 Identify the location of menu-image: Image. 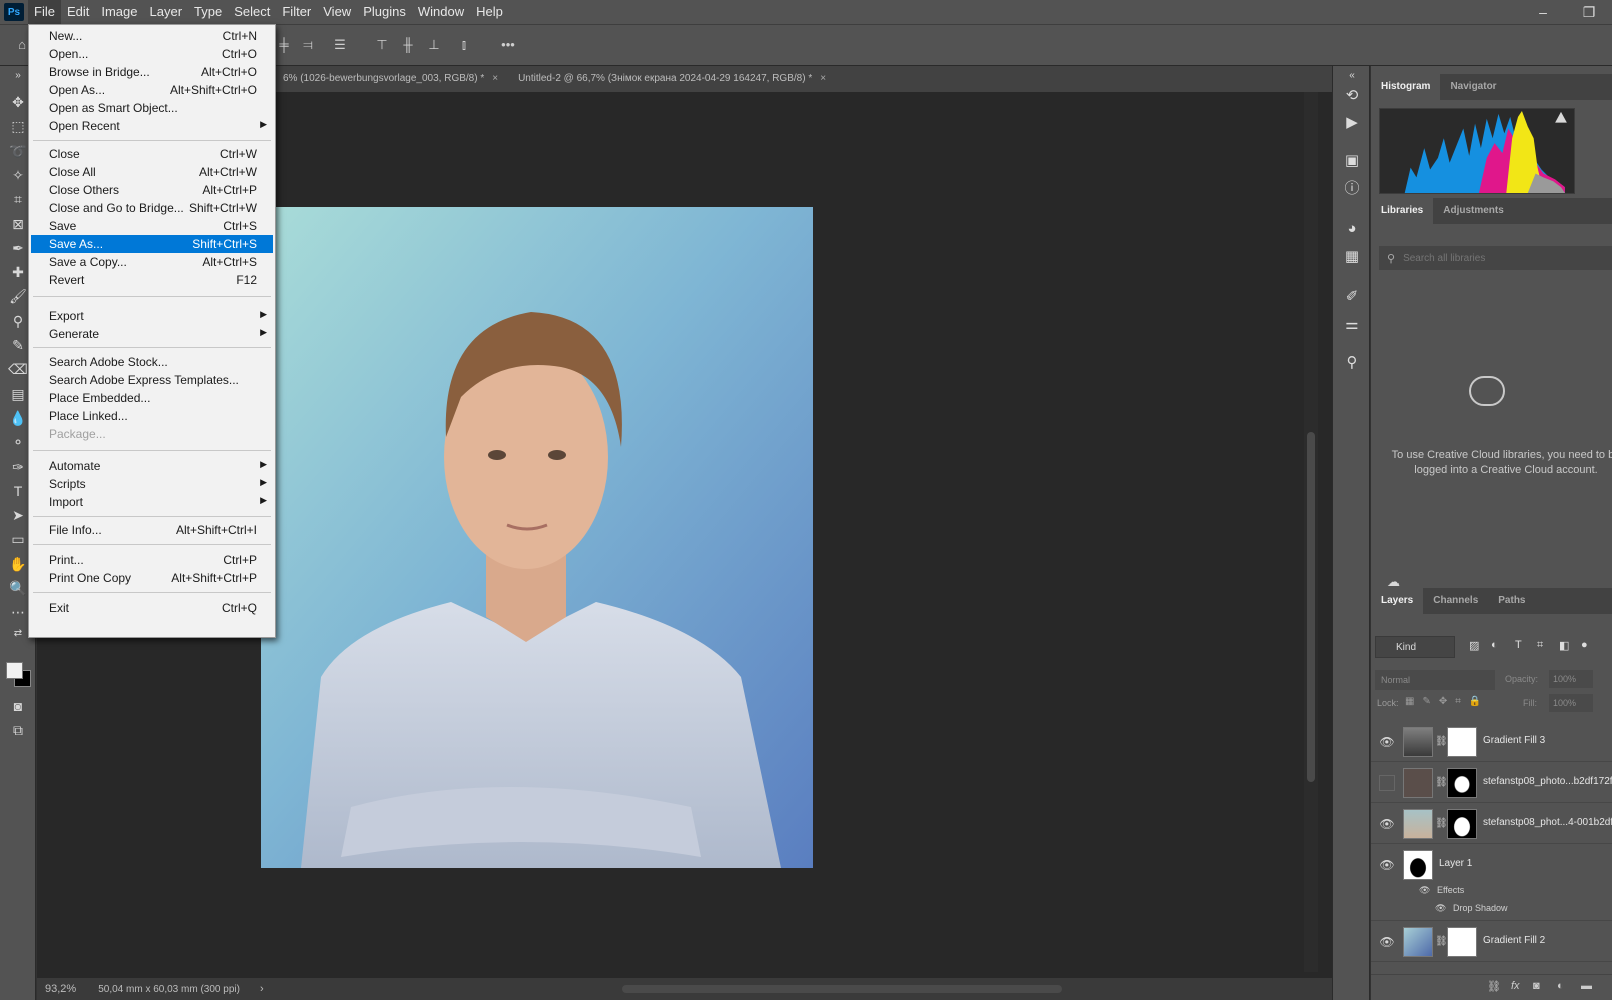
(119, 12).